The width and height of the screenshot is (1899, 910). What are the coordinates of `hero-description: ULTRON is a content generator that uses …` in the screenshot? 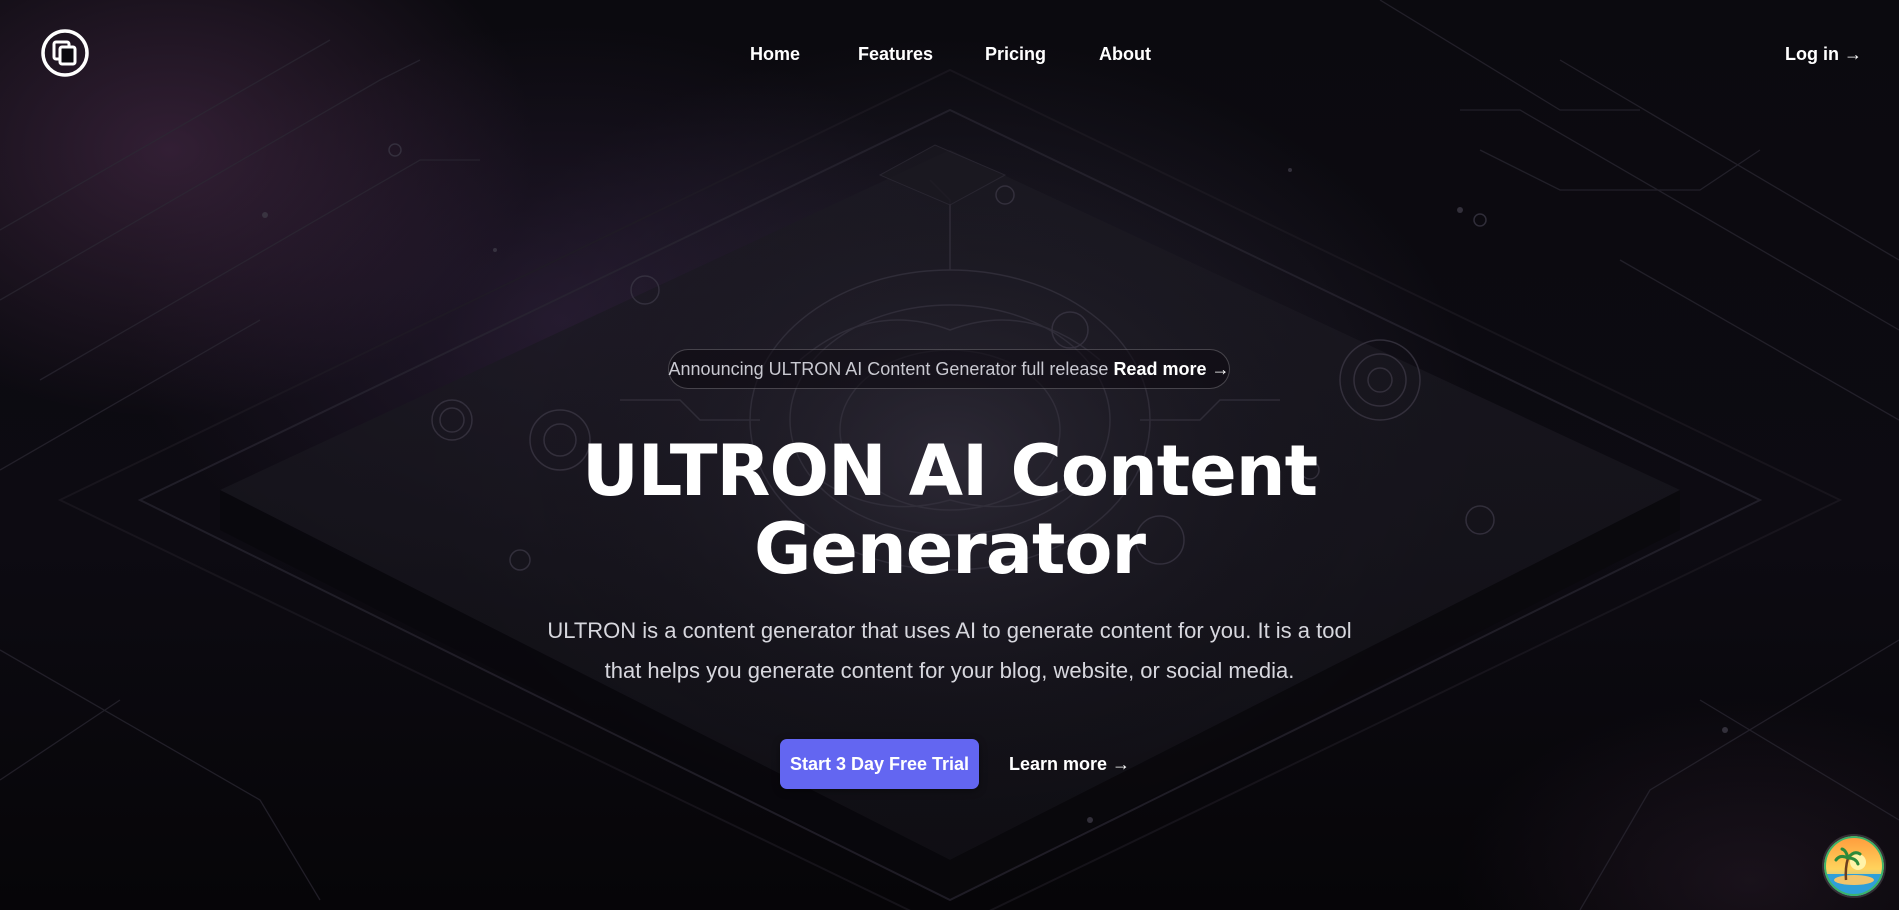 It's located at (949, 651).